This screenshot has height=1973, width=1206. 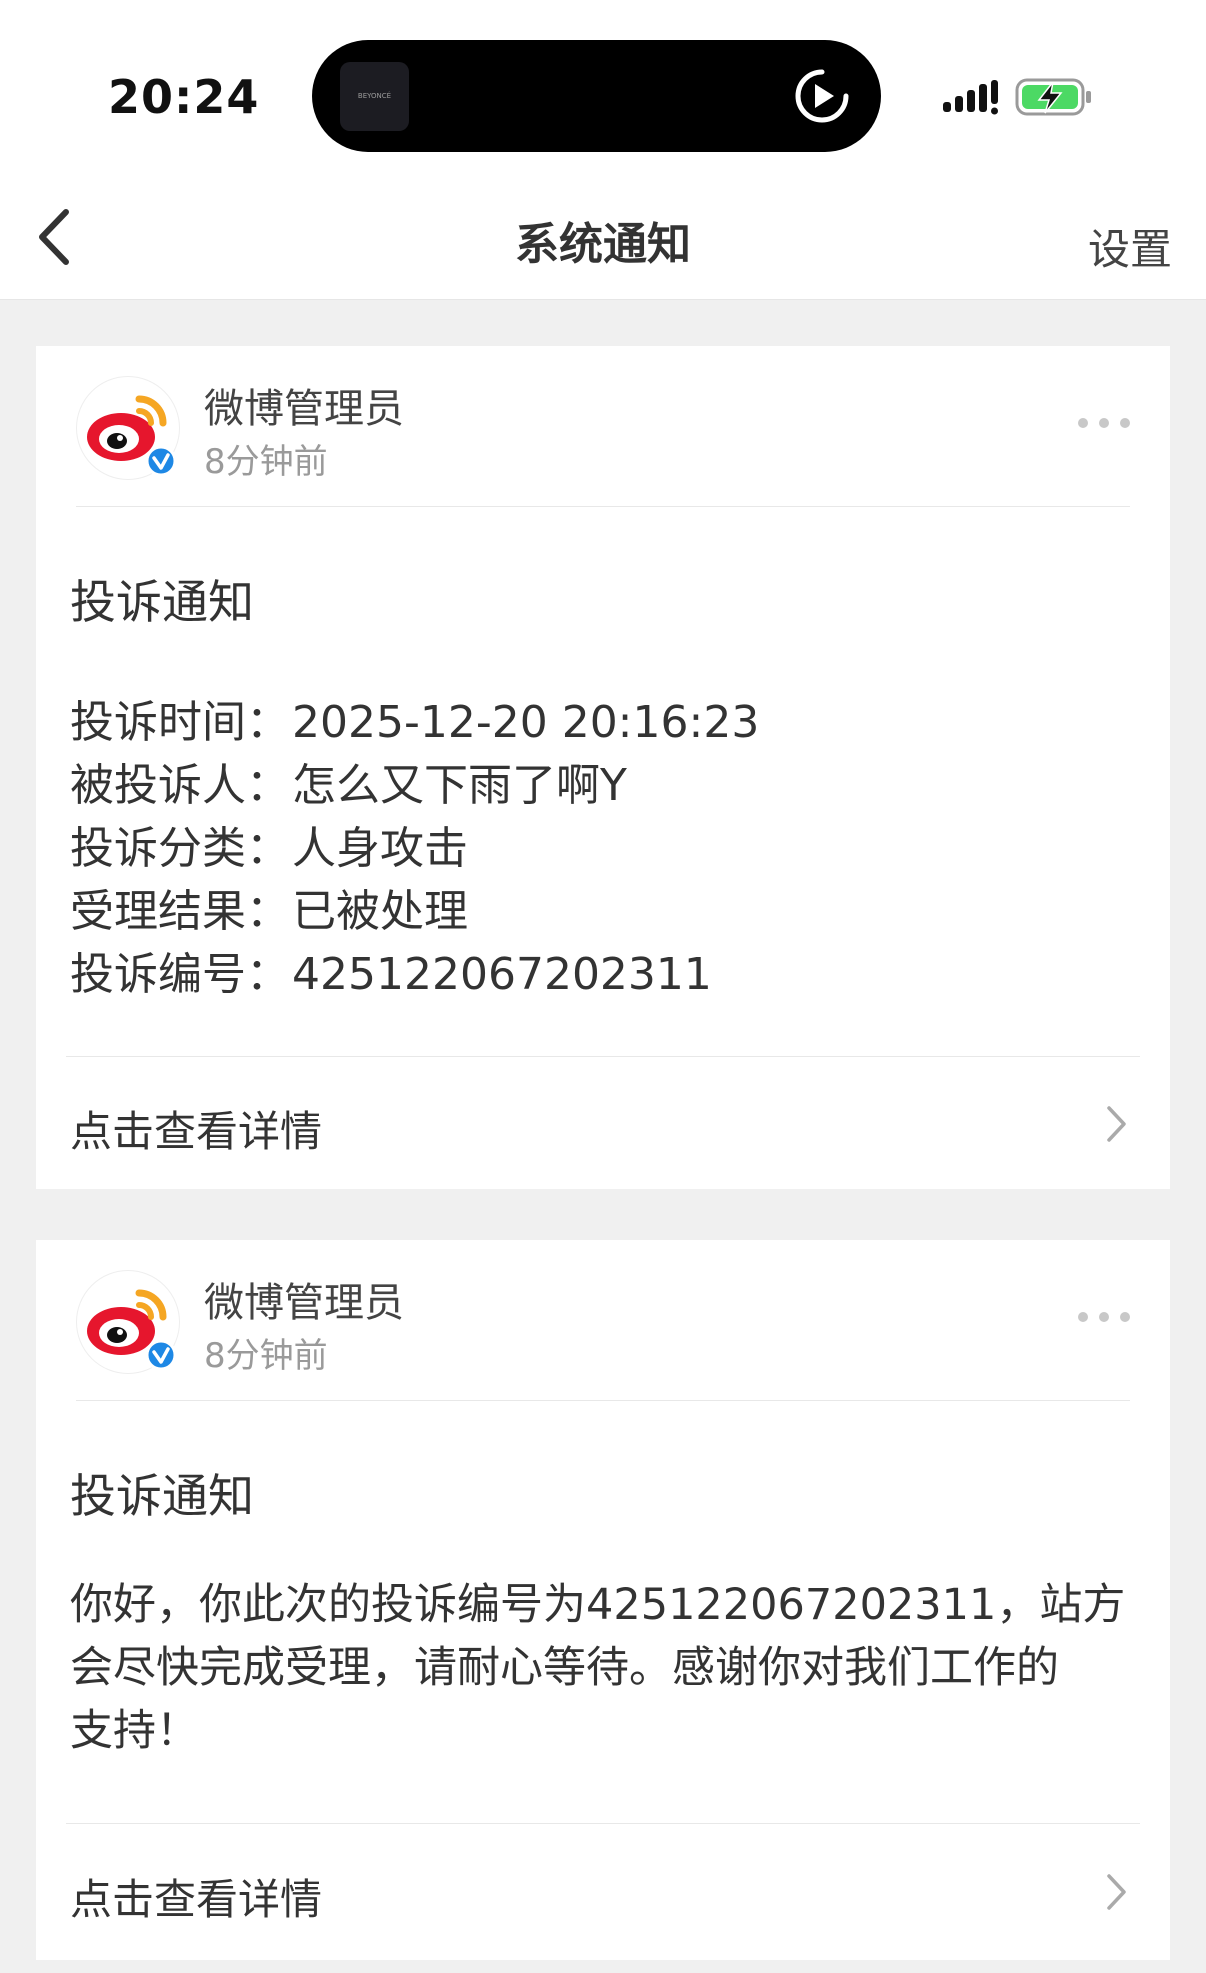 I want to click on body-line: 会尽快完成受理，请耐心等待。感谢你对我们工作的, so click(x=564, y=1668).